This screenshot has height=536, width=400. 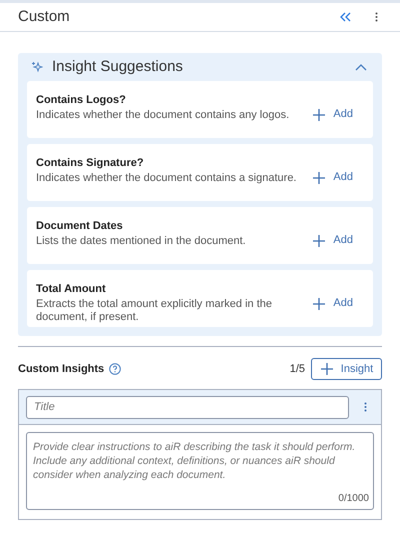 What do you see at coordinates (118, 66) in the screenshot?
I see `section-title: Insight Suggestions` at bounding box center [118, 66].